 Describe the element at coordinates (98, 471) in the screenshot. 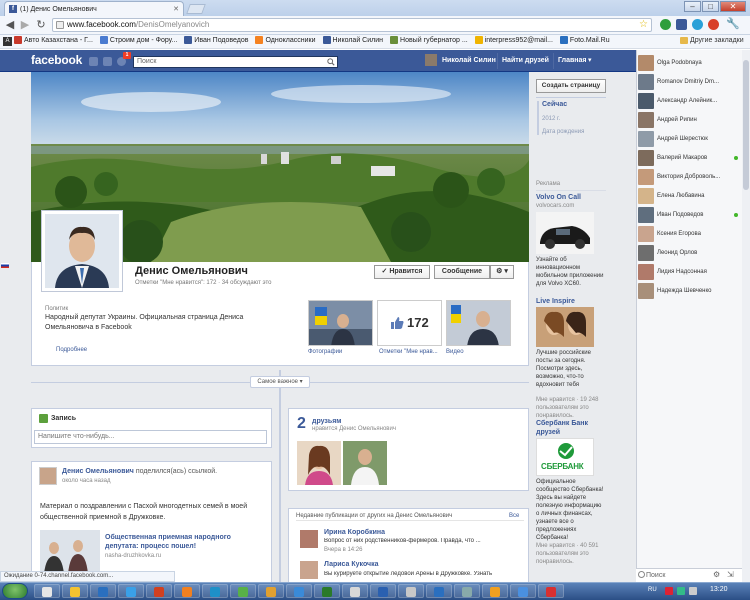

I see `post-author-name: Денис Омельянович` at that location.